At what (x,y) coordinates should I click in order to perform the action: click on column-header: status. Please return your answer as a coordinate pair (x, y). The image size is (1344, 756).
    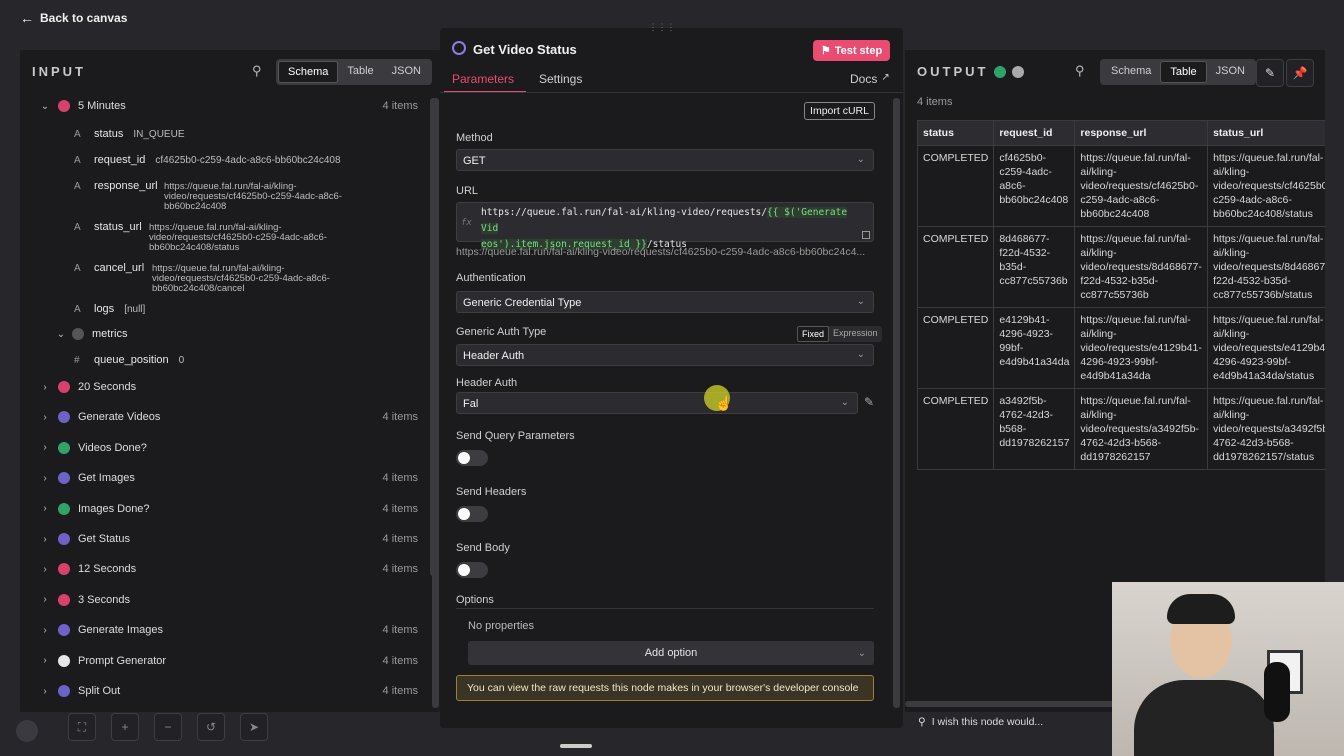
    Looking at the image, I should click on (956, 133).